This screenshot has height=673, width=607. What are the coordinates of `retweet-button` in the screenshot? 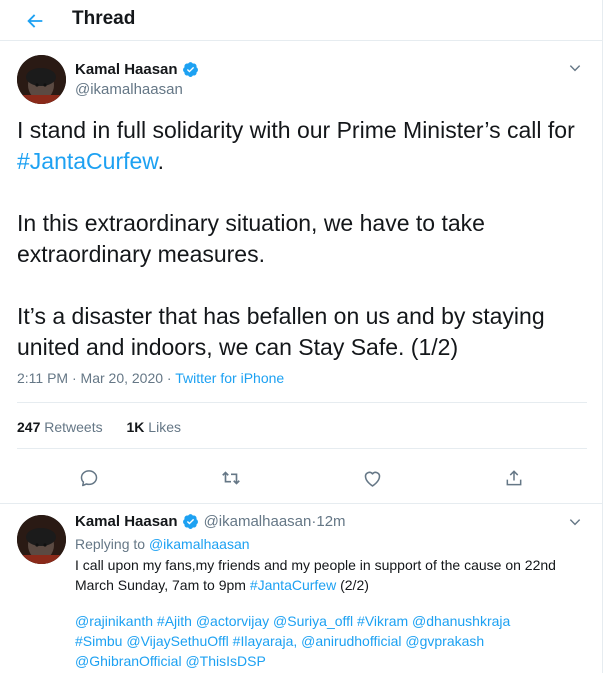 It's located at (231, 478).